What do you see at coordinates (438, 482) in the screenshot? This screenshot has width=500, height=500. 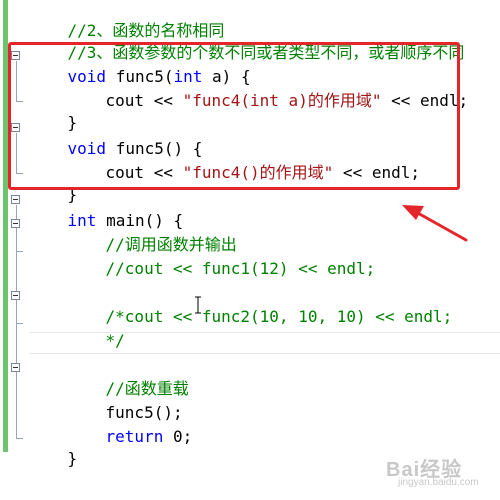 I see `watermark-url: jingyan.baidu.com` at bounding box center [438, 482].